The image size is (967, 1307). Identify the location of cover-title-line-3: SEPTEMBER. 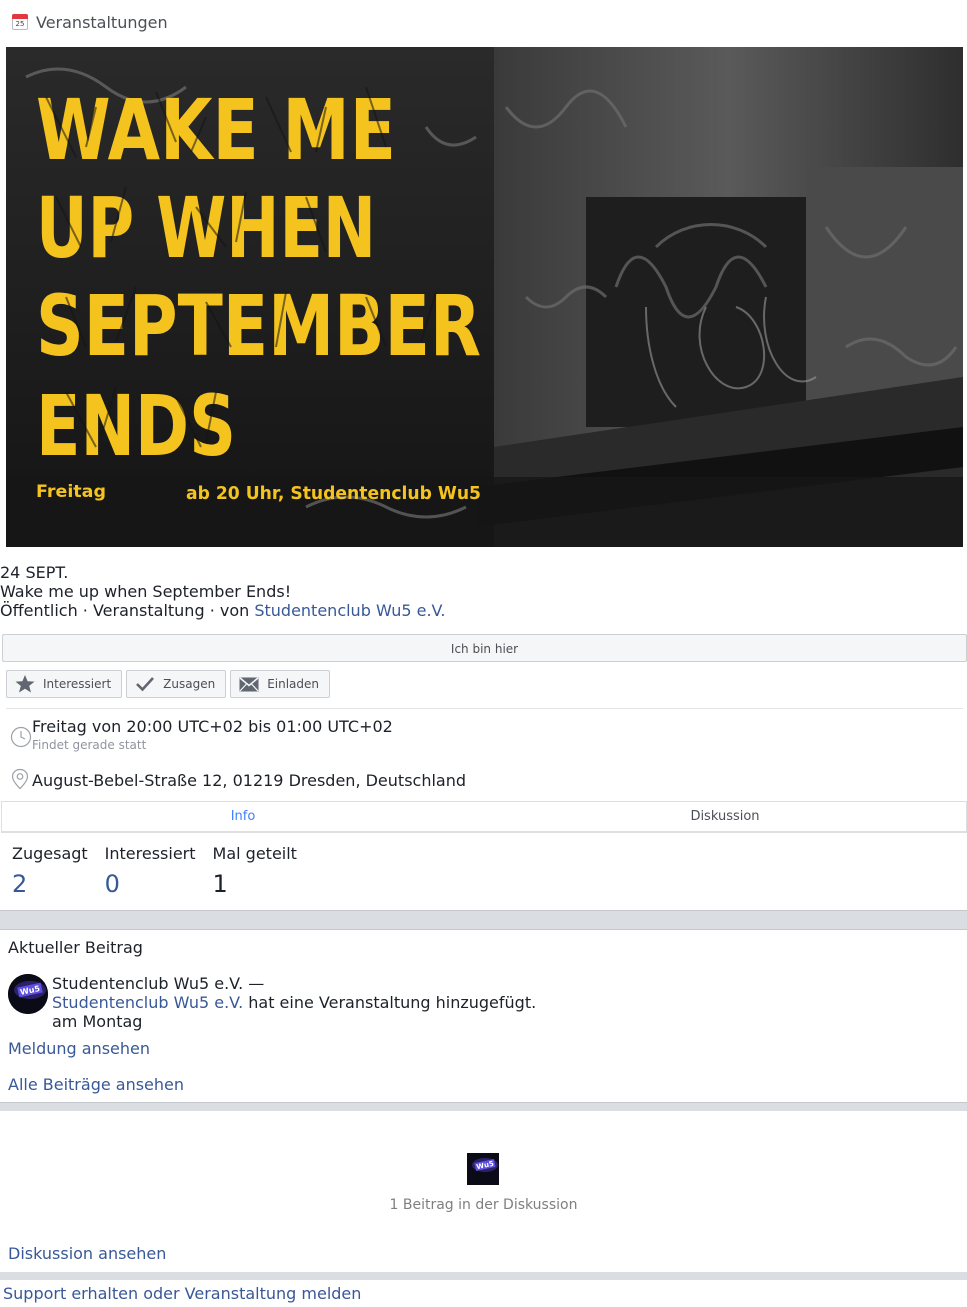
(258, 326).